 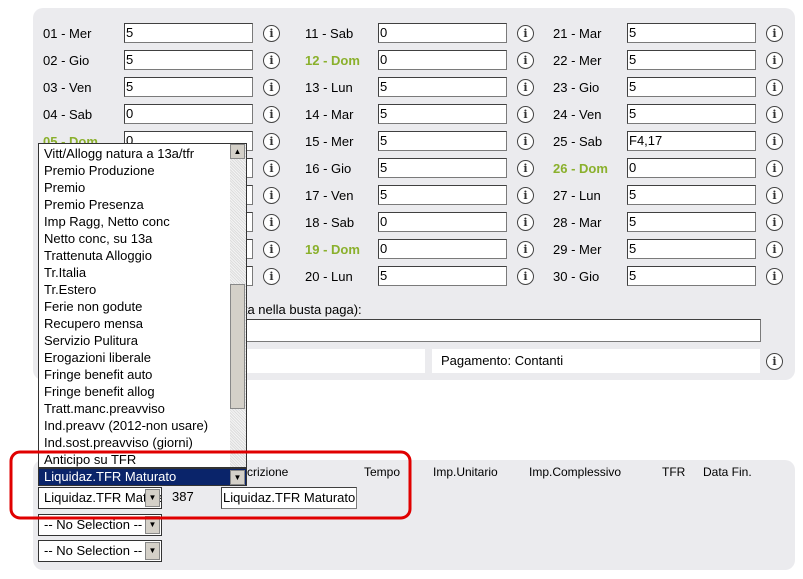 I want to click on selected-option: Liquidaz.TFR Maturato, so click(x=110, y=476).